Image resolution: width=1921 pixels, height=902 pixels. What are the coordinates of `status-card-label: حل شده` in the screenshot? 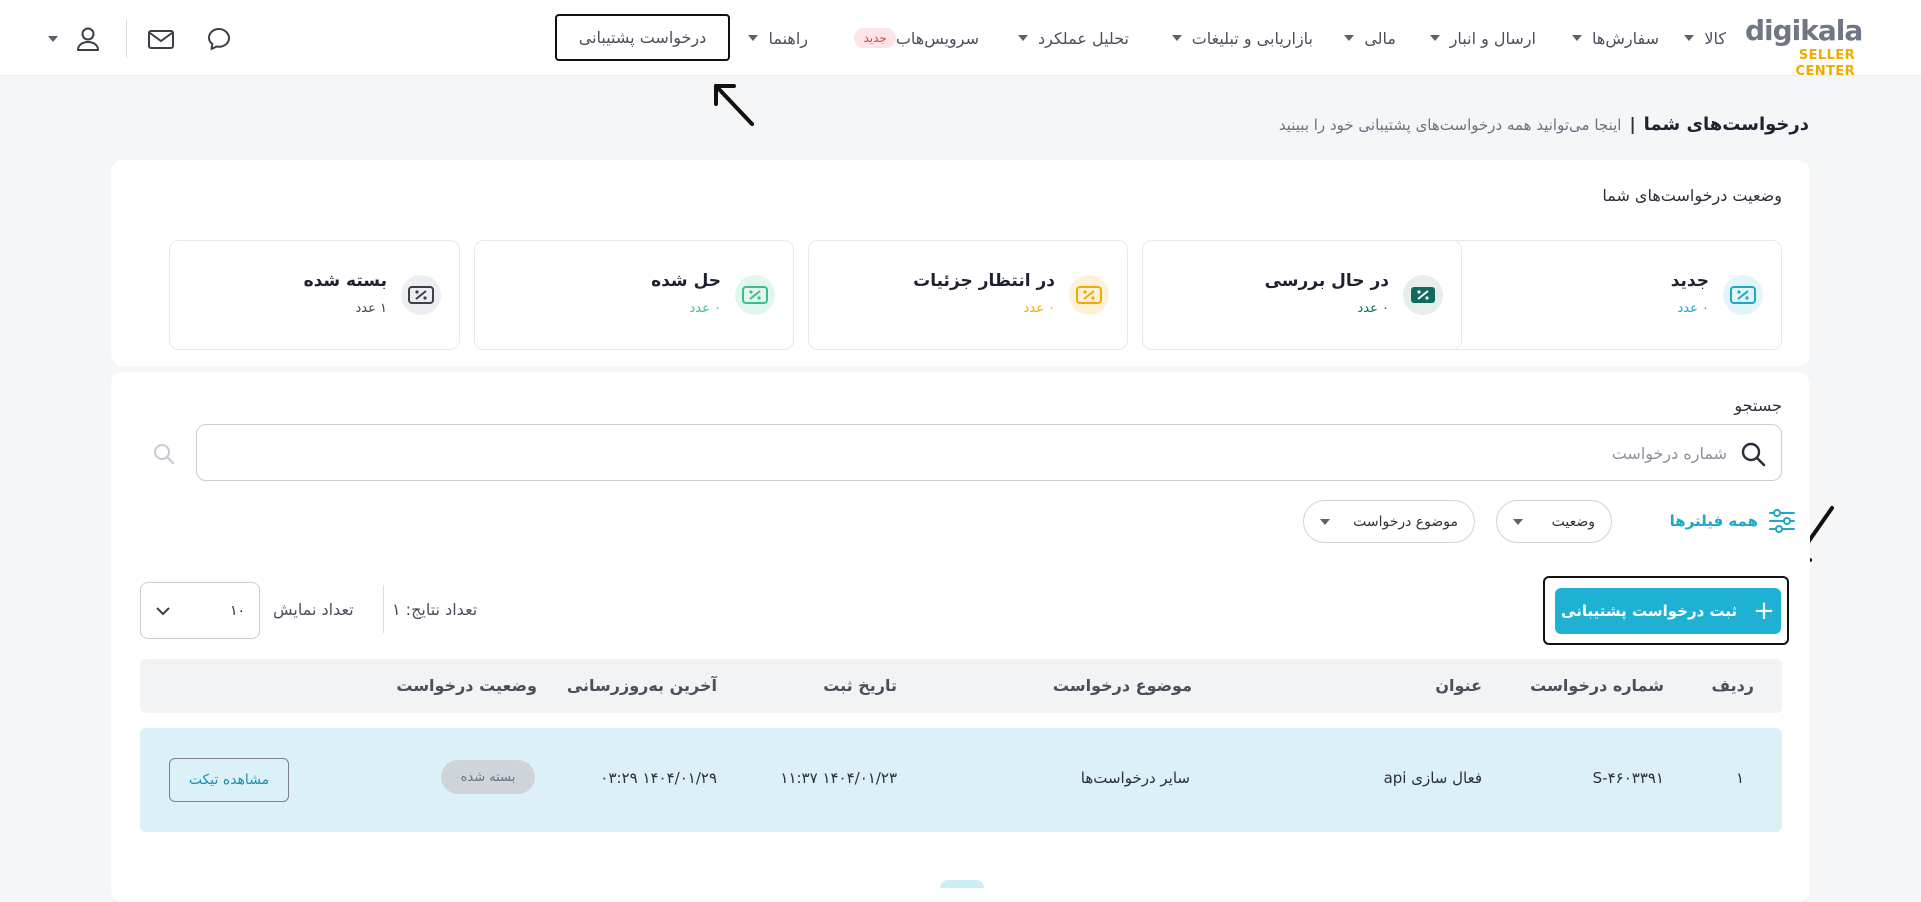 It's located at (686, 281).